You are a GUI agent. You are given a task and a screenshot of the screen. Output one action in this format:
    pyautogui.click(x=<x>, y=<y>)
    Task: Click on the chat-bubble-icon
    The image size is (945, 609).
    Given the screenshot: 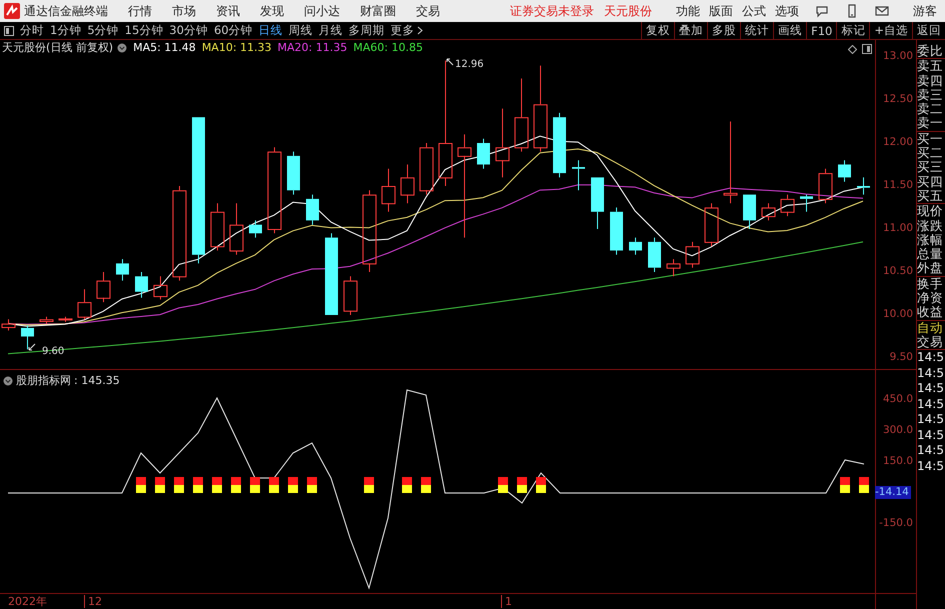 What is the action you would take?
    pyautogui.click(x=822, y=11)
    